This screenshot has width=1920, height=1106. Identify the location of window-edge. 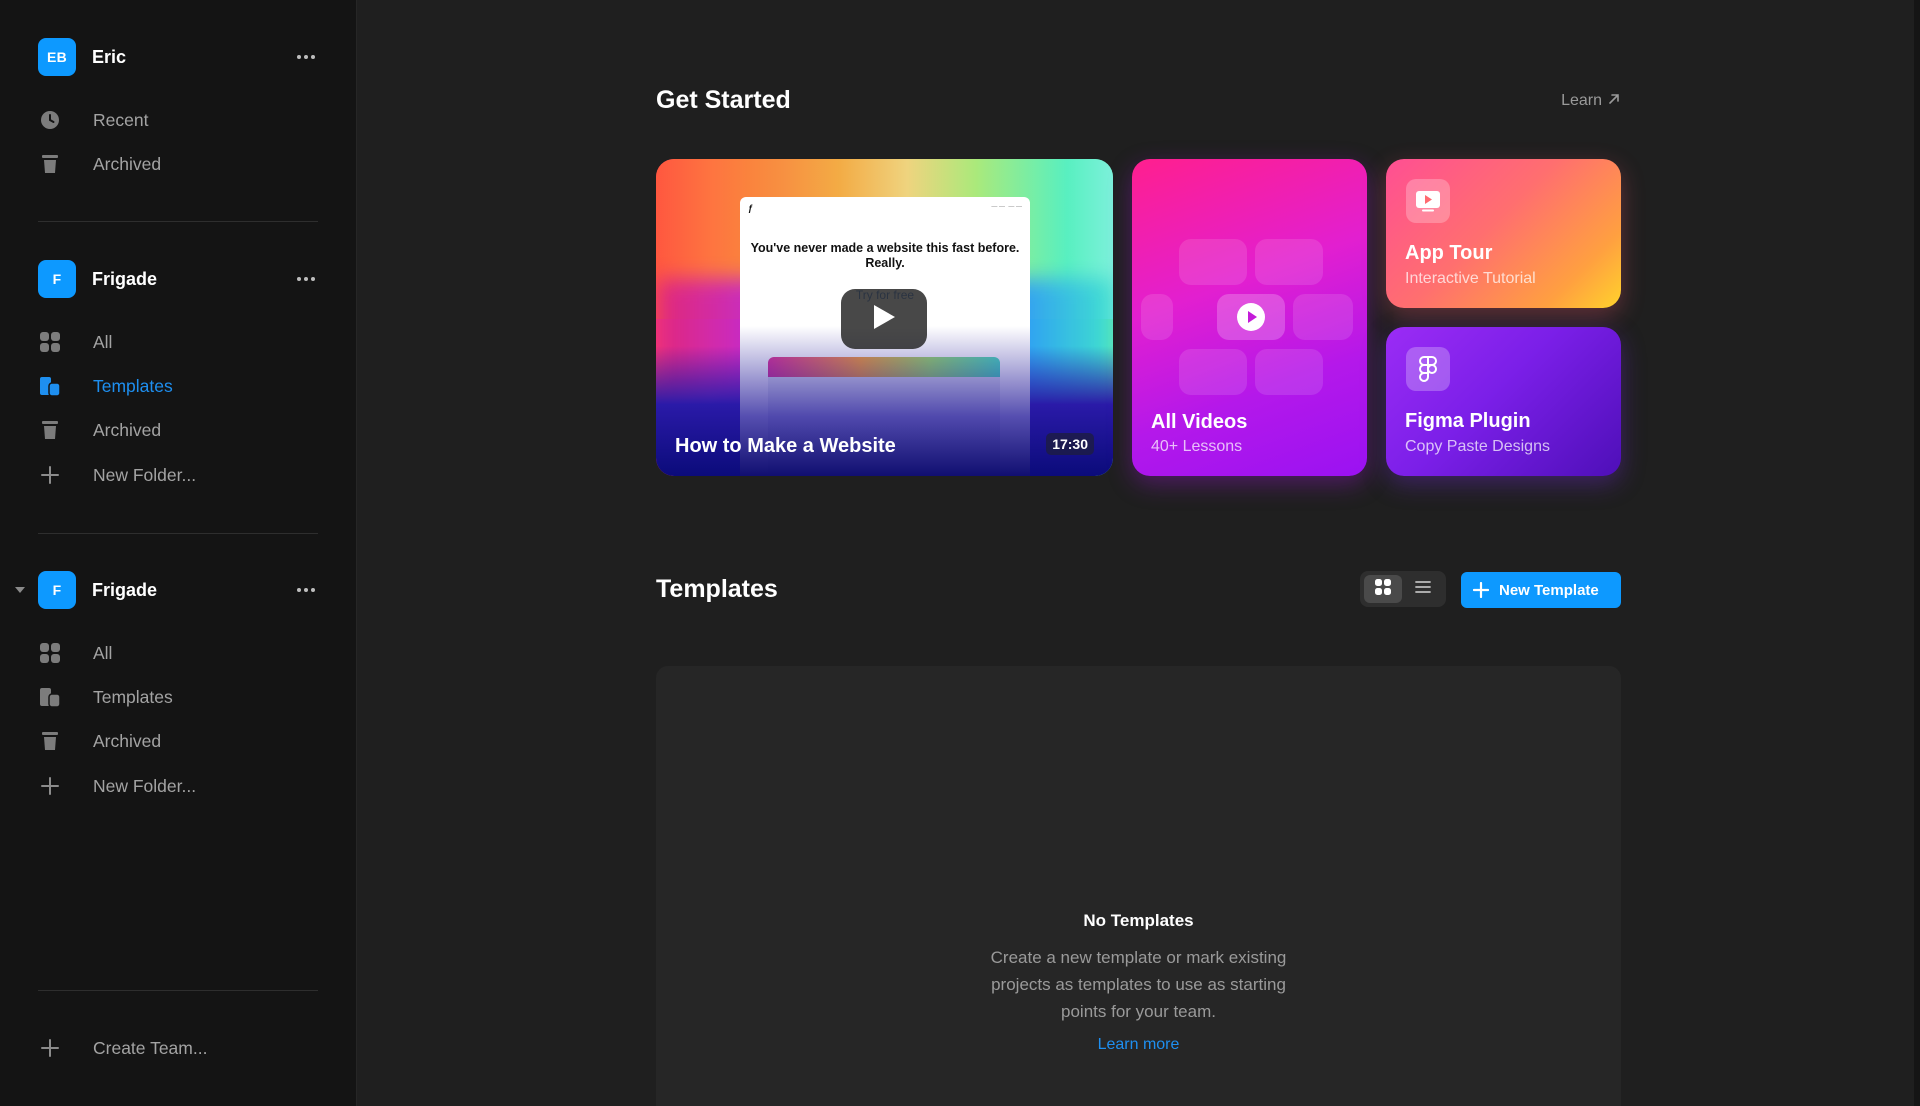
(1917, 553).